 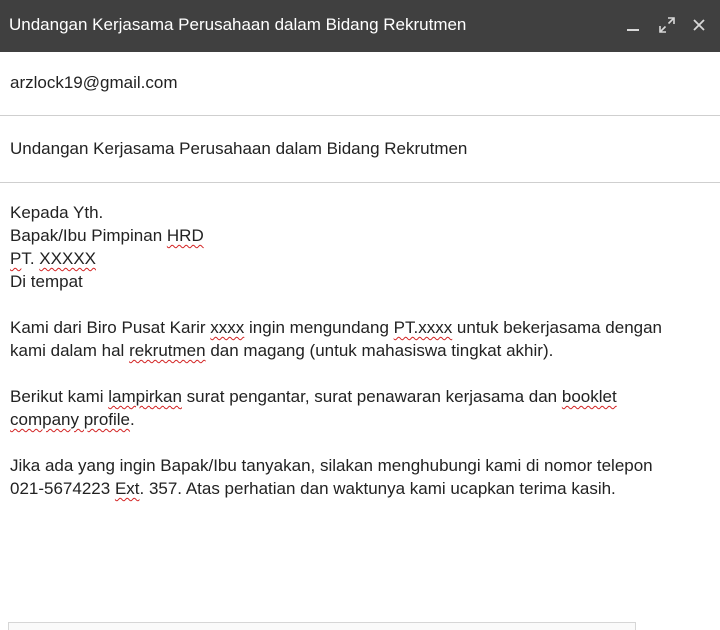 I want to click on misspelled-word: P, so click(x=16, y=258).